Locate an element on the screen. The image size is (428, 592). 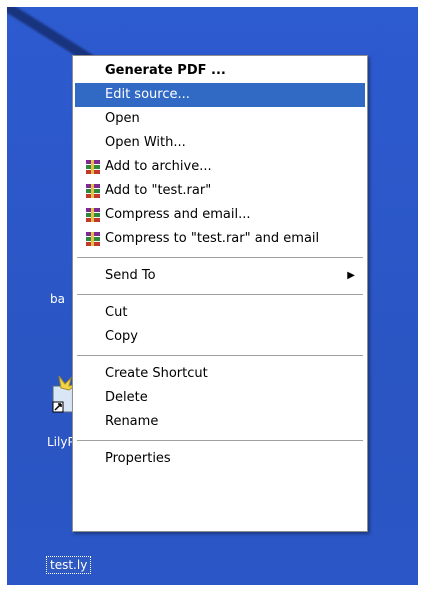
menu-item-create-shortcut: Create Shortcut is located at coordinates (220, 374).